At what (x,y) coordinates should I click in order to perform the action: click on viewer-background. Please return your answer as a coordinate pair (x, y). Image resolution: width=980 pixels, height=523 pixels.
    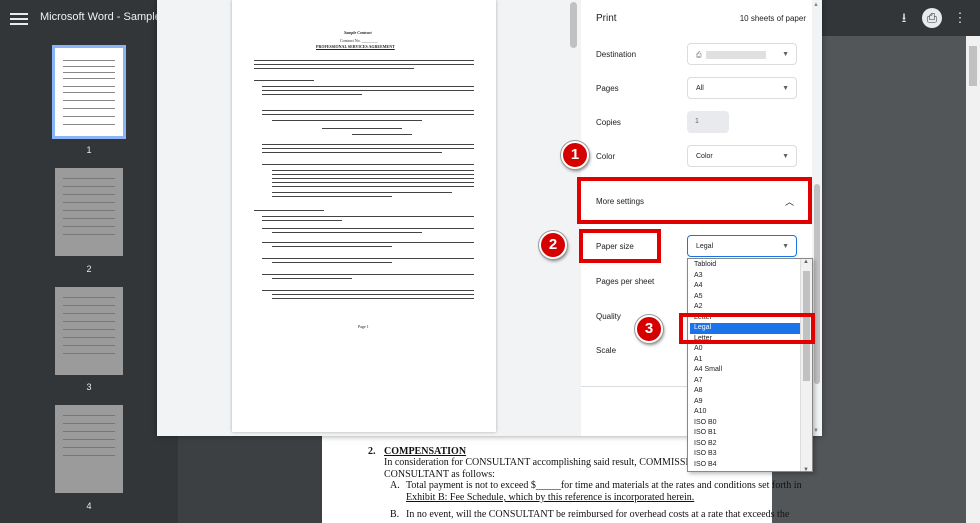
    Looking at the image, I should click on (250, 479).